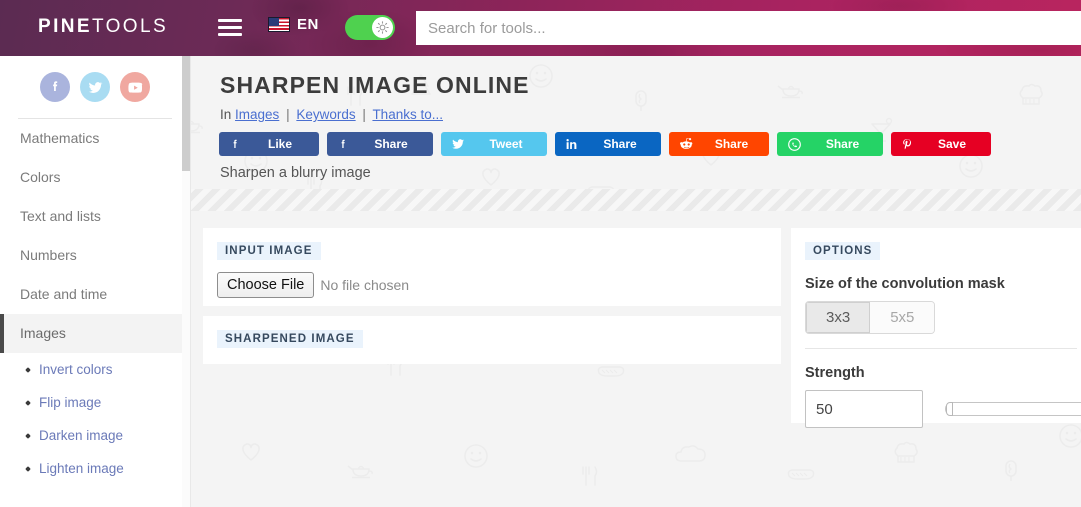 The height and width of the screenshot is (507, 1081). I want to click on share-button-whatsapp: Share, so click(830, 144).